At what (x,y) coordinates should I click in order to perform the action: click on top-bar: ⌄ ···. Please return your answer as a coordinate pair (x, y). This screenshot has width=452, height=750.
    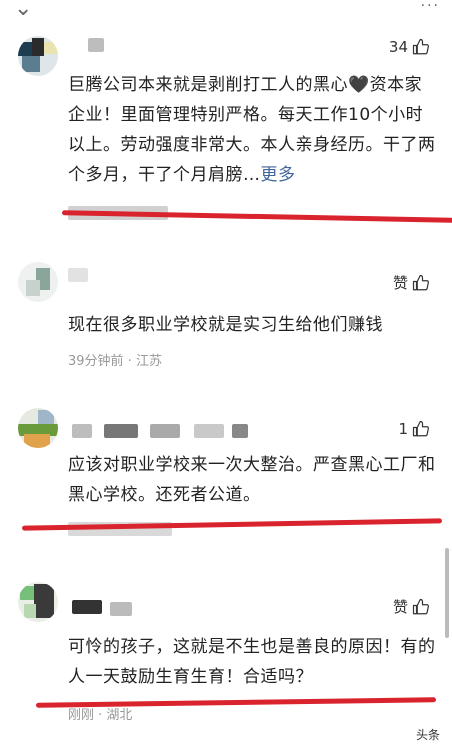
    Looking at the image, I should click on (226, 11).